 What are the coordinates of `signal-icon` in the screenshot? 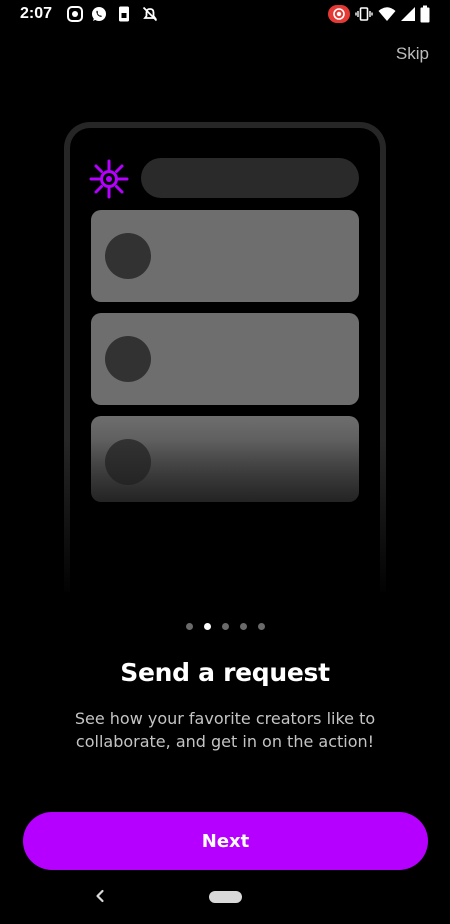 It's located at (408, 14).